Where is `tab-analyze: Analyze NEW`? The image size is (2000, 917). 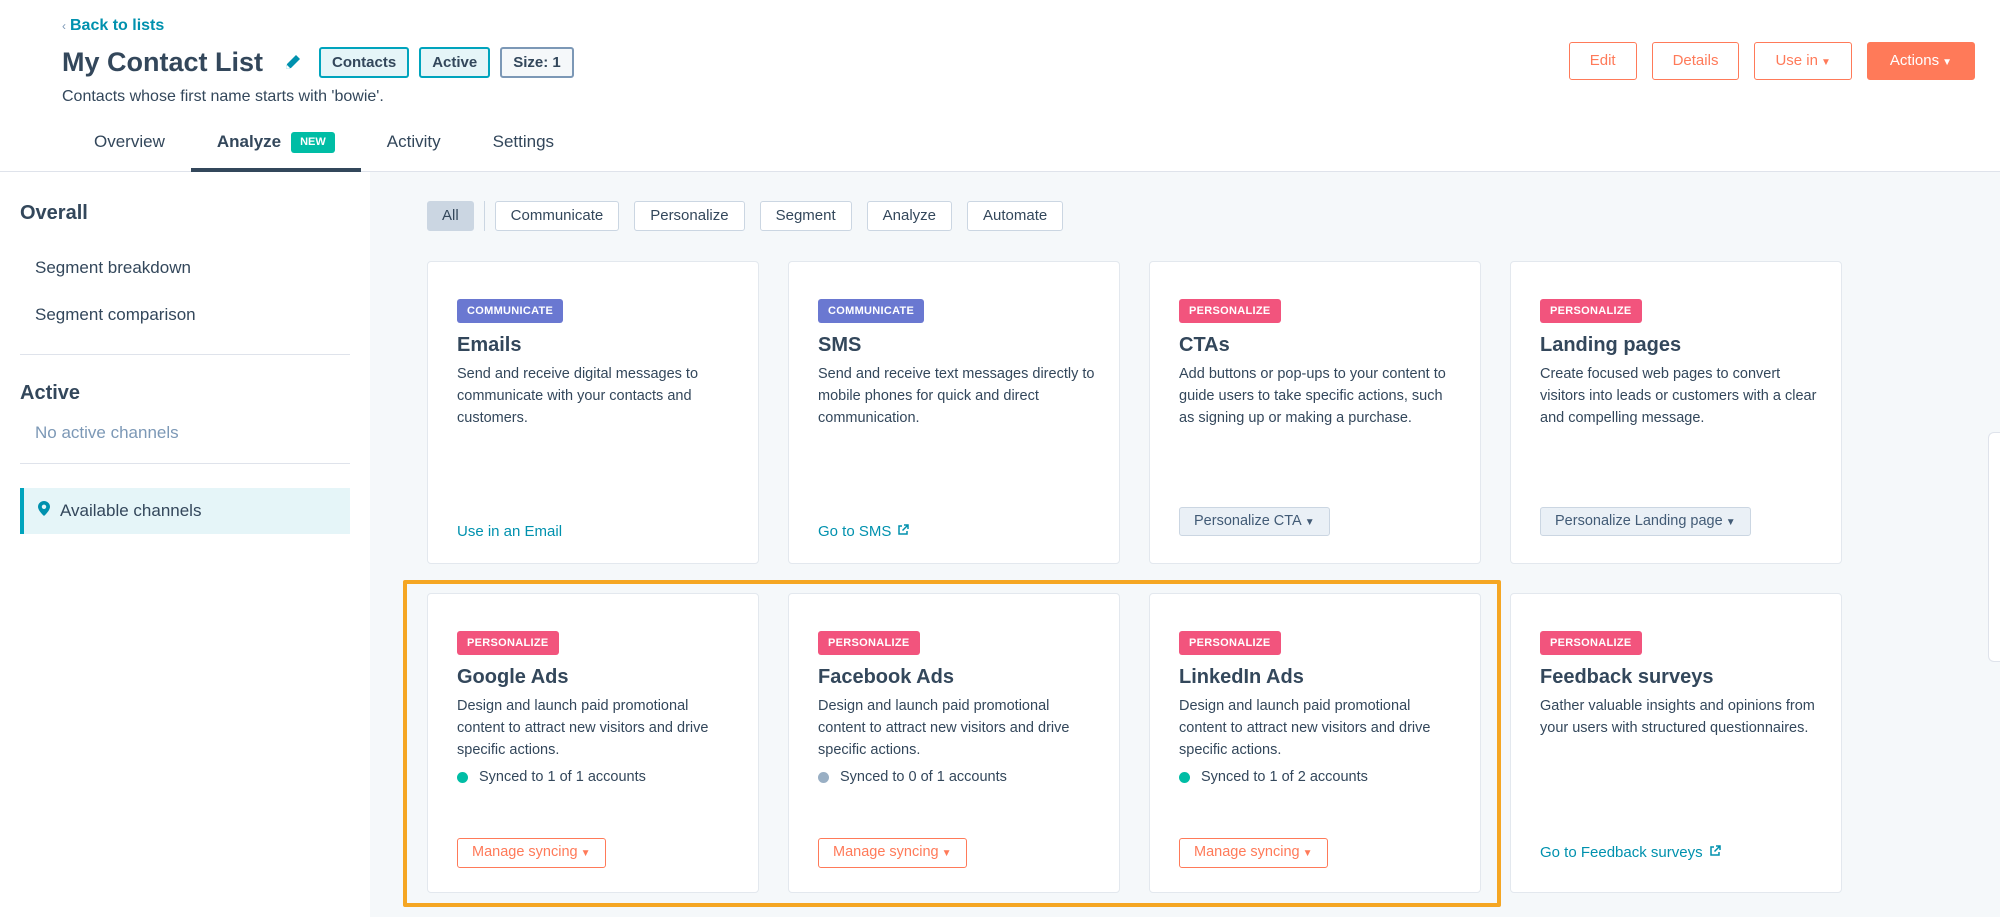 tab-analyze: Analyze NEW is located at coordinates (275, 148).